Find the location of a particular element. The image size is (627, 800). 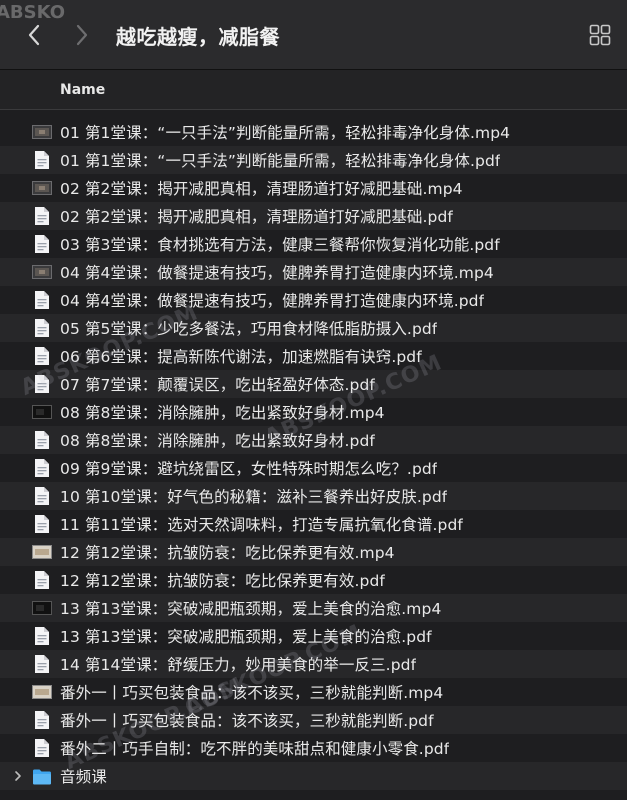

file-row: 番外二丨巧手自制：吃不胖的美味甜点和健康小零食.pdf is located at coordinates (313, 748).